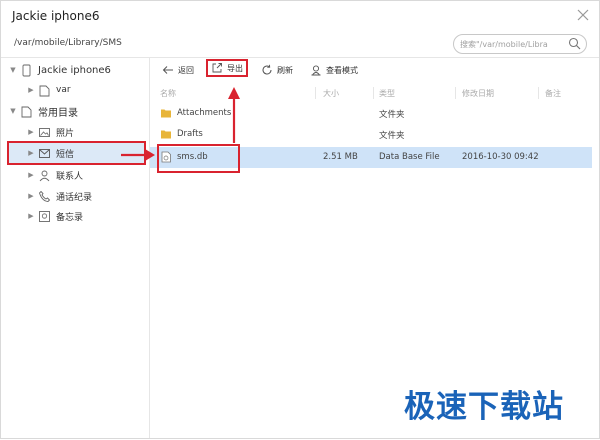  What do you see at coordinates (484, 407) in the screenshot?
I see `watermark-logo: 极速下载站` at bounding box center [484, 407].